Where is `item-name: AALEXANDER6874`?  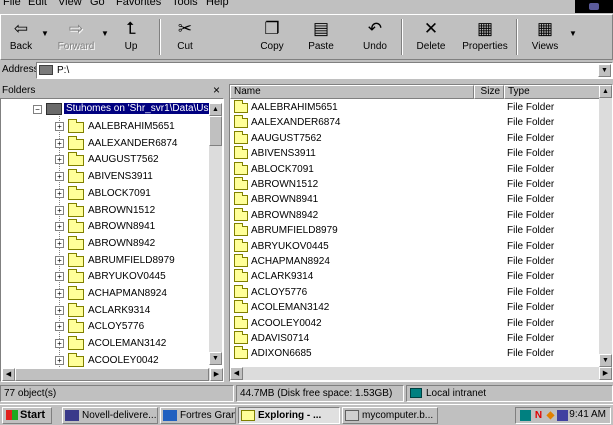
item-name: AALEXANDER6874 is located at coordinates (296, 122).